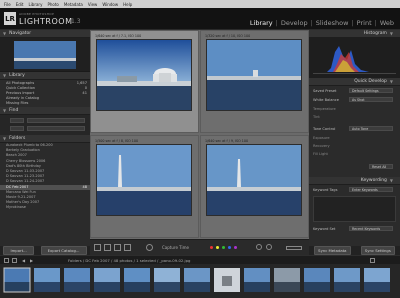 The height and width of the screenshot is (298, 400). I want to click on menu-item-help: Help, so click(127, 4).